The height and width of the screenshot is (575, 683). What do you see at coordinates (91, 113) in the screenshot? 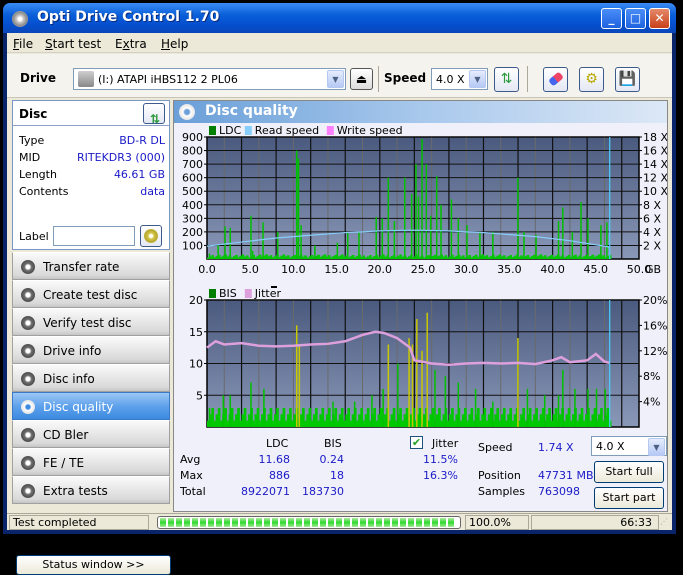
I see `disc-header: Disc ⇅` at bounding box center [91, 113].